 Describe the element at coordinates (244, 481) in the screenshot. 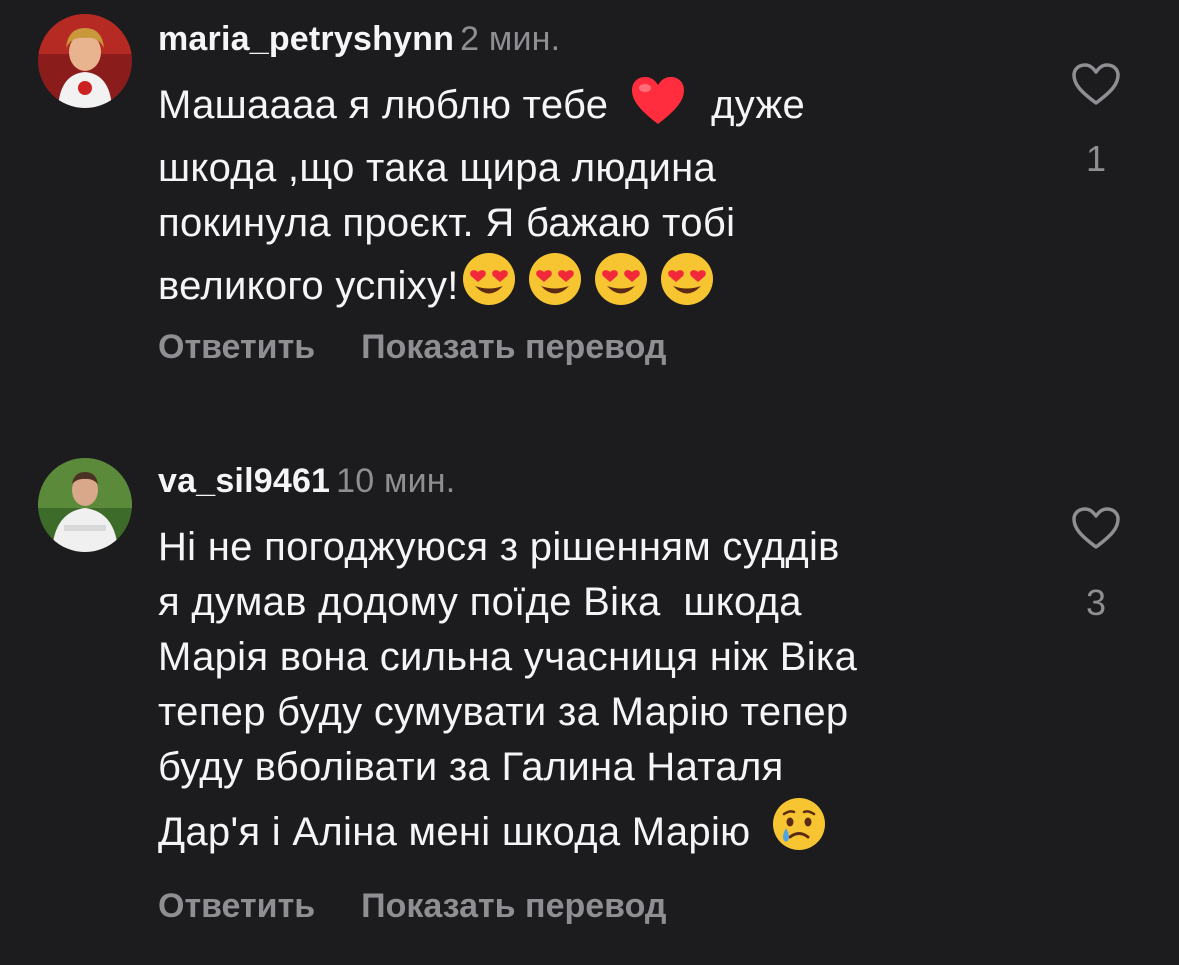

I see `username-text: va_sil9461` at that location.